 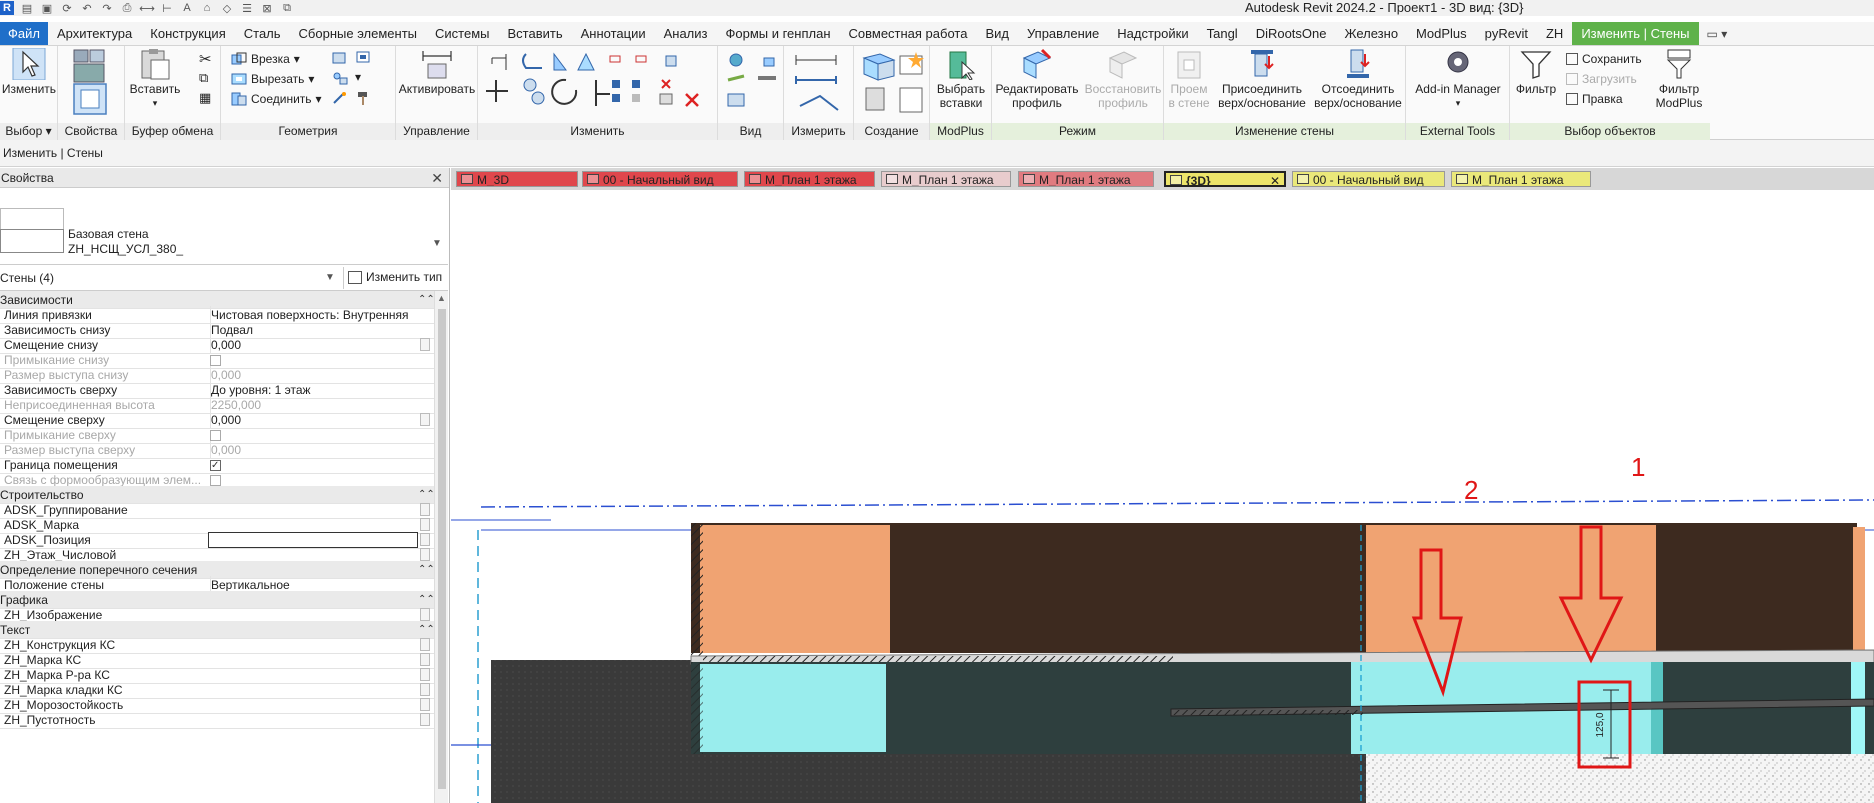 I want to click on paste-button: Вставить ▾, so click(x=155, y=79).